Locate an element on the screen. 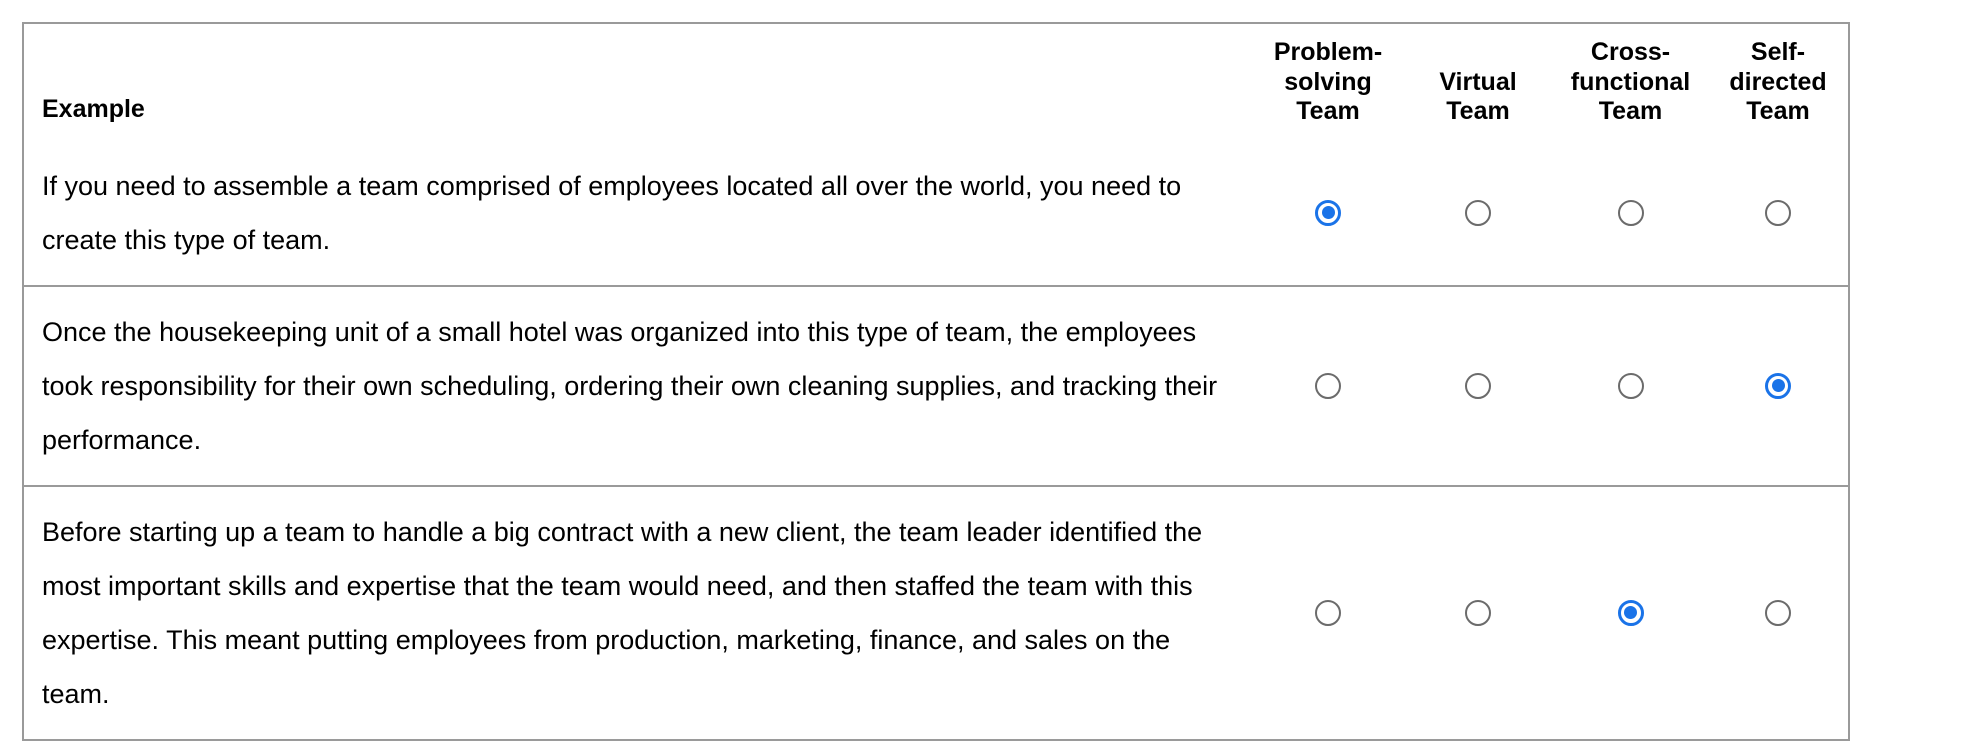 This screenshot has height=741, width=1974. radio-button-row2-self-directed-team is located at coordinates (1778, 385).